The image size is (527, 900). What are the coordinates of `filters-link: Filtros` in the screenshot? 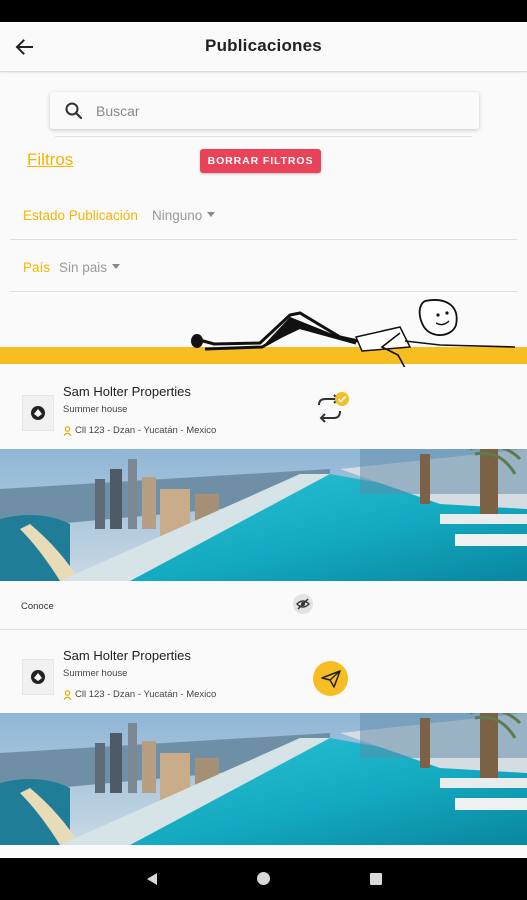 It's located at (50, 160).